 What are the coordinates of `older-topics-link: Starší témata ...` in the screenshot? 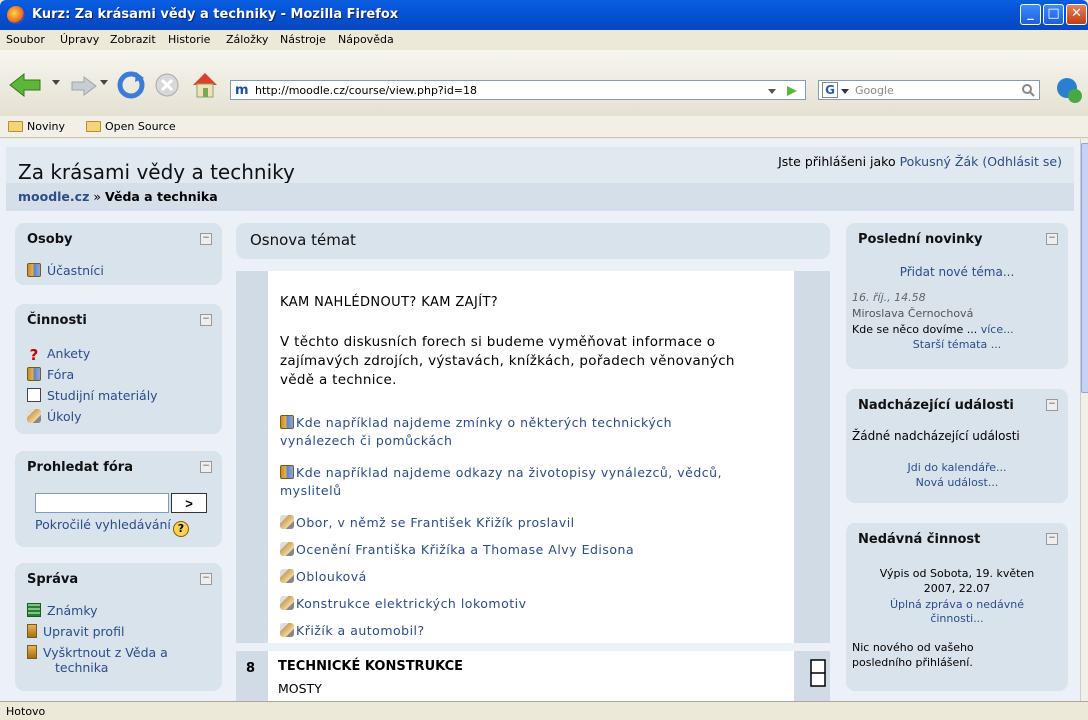 It's located at (957, 344).